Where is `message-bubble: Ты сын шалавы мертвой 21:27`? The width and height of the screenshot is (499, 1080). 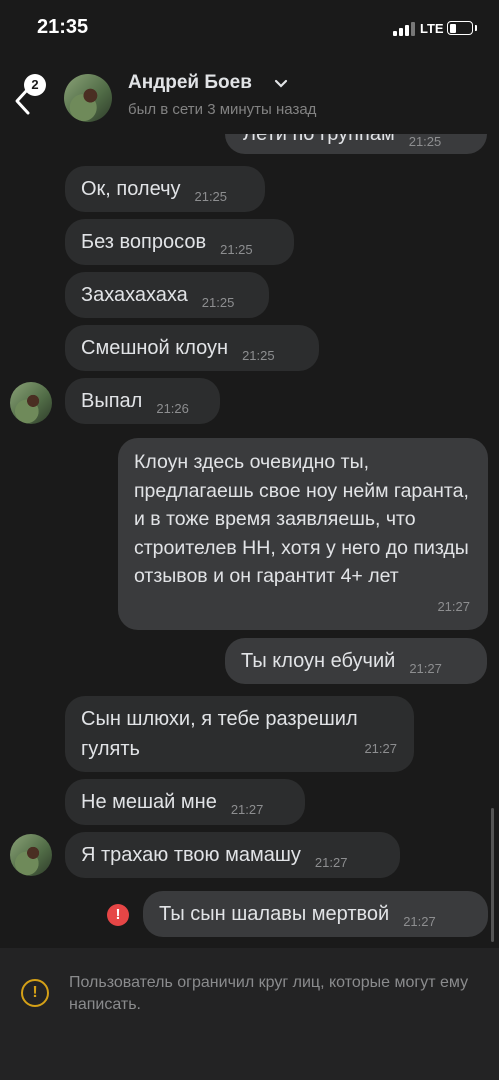 message-bubble: Ты сын шалавы мертвой 21:27 is located at coordinates (315, 914).